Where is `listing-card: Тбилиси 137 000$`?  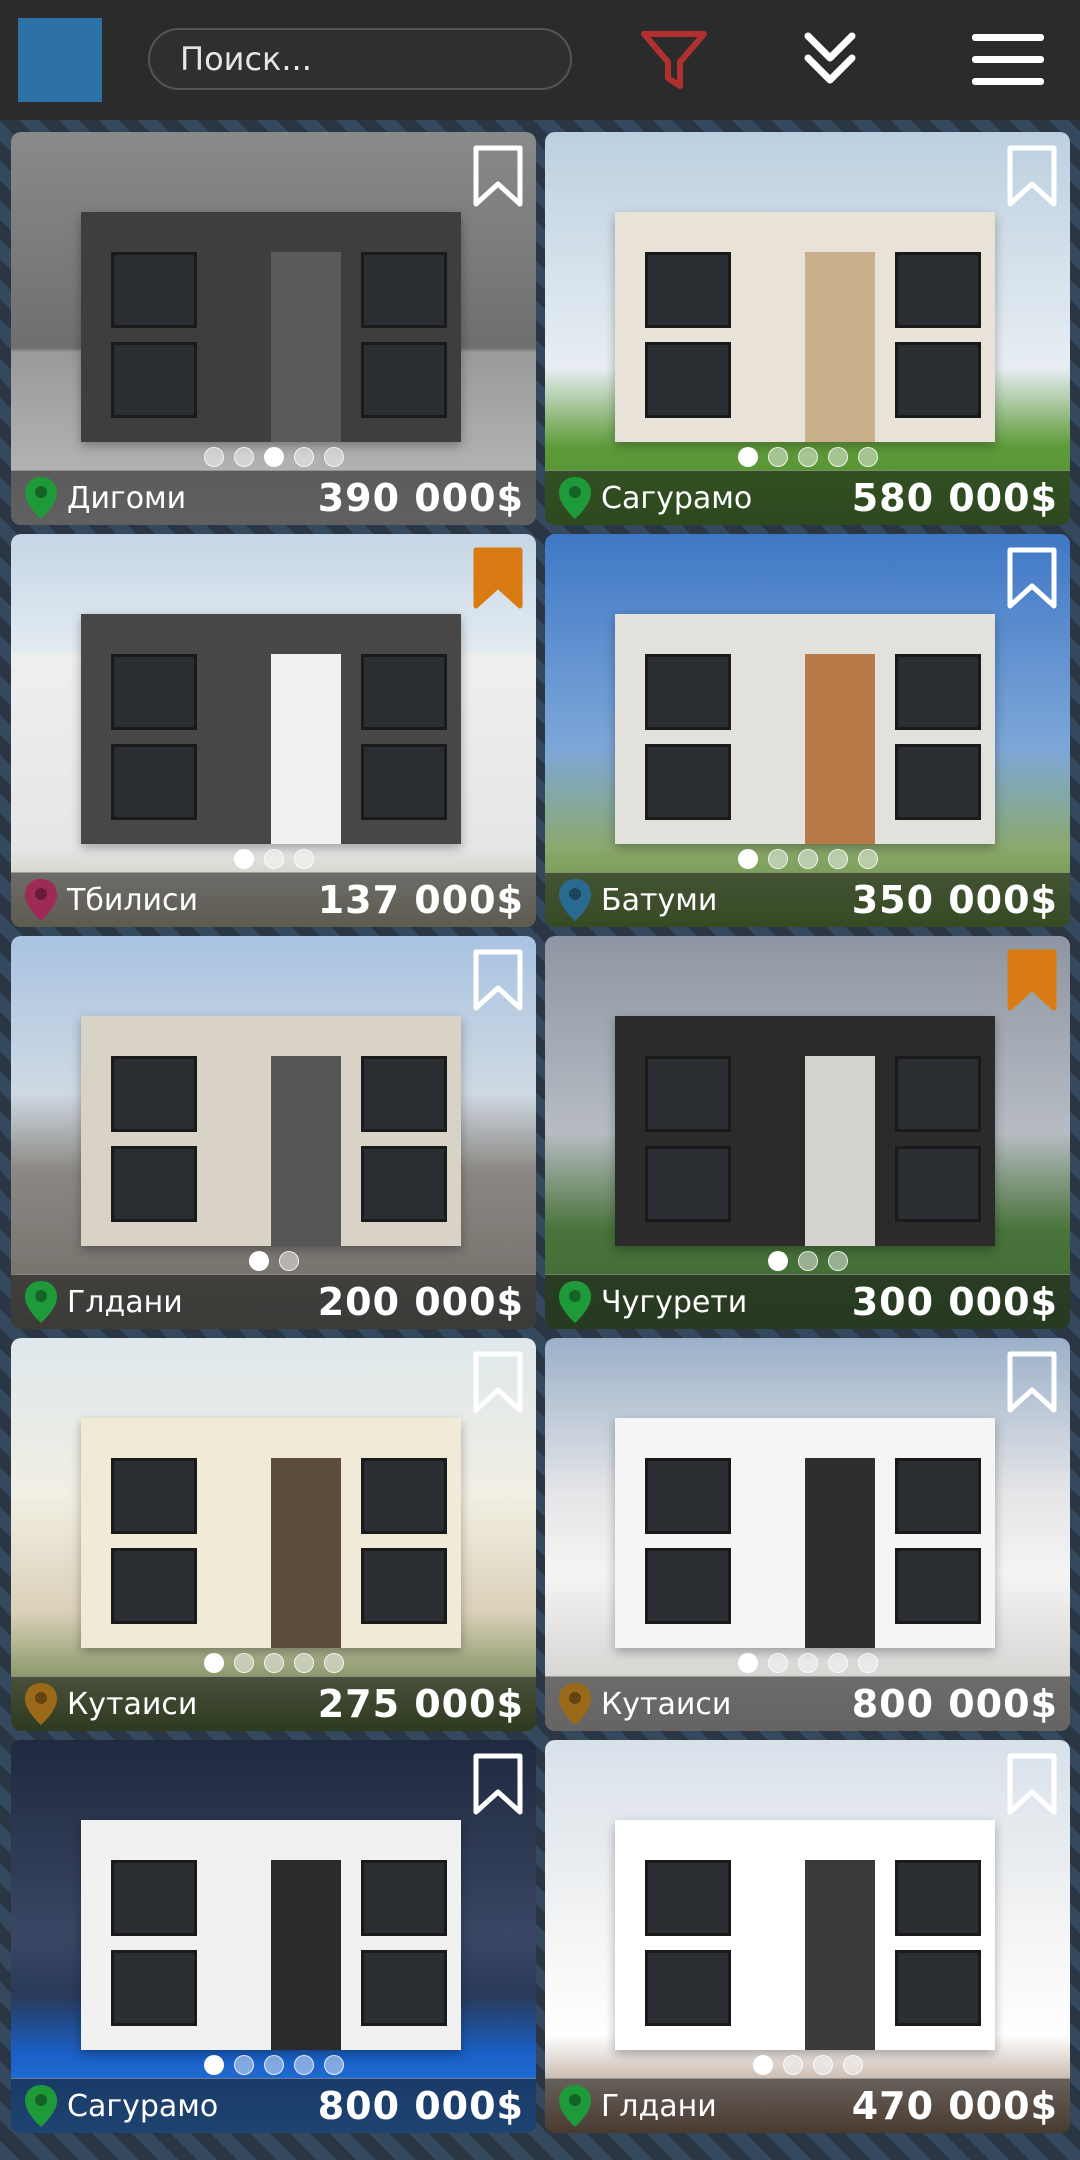
listing-card: Тбилиси 137 000$ is located at coordinates (273, 730).